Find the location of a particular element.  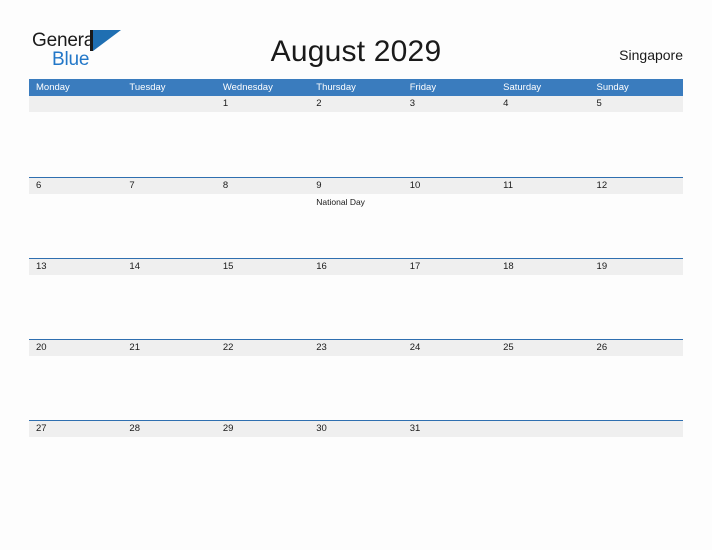

day-number: 11 is located at coordinates (508, 185).